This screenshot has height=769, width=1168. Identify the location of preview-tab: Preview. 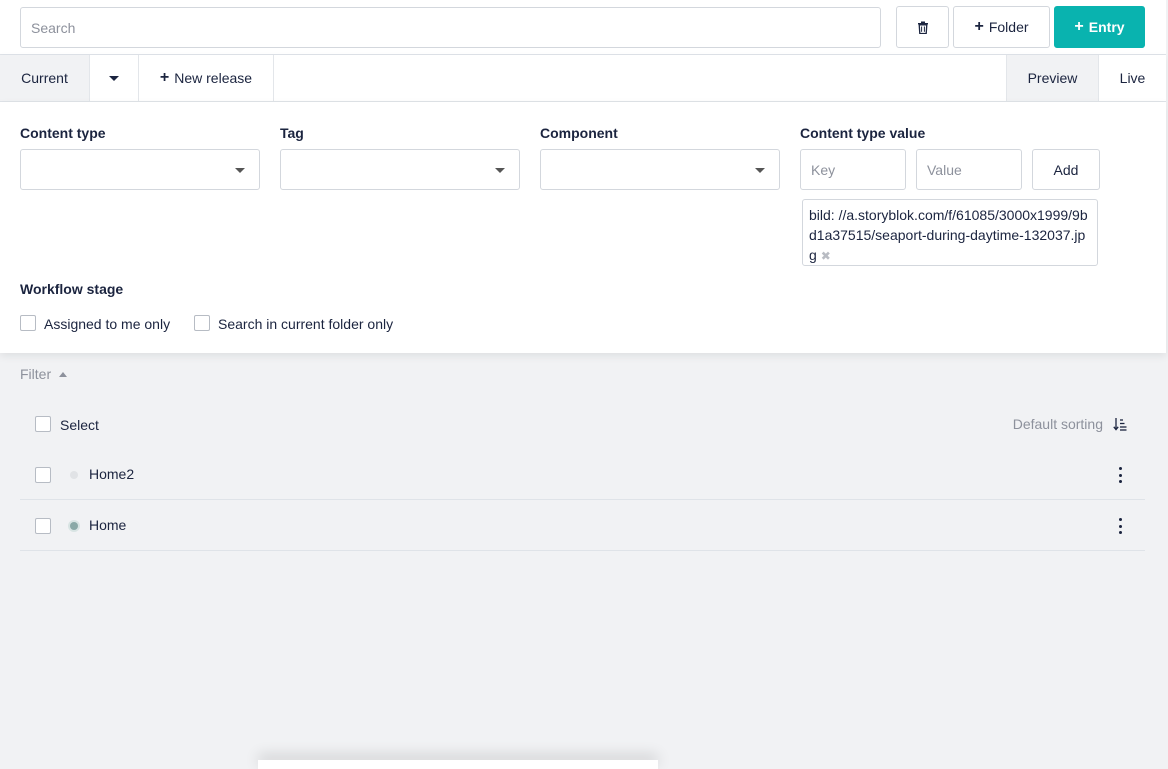
(1052, 78).